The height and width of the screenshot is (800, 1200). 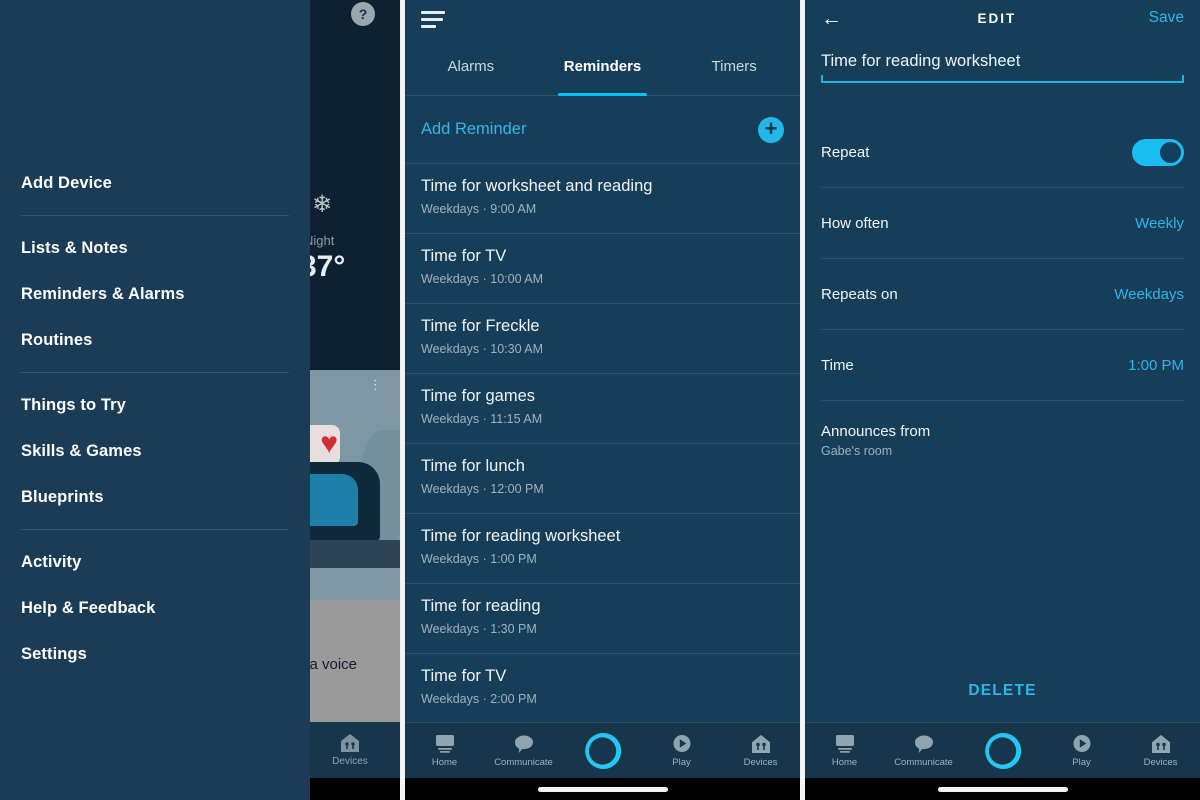 I want to click on drawer-separator, so click(x=155, y=529).